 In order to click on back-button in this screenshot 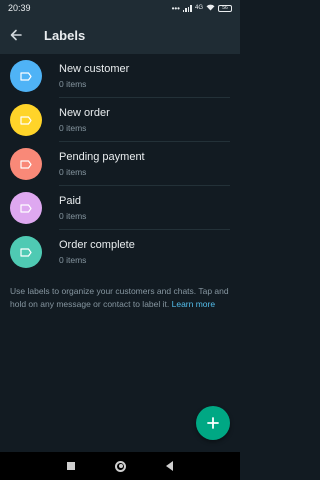, I will do `click(16, 35)`.